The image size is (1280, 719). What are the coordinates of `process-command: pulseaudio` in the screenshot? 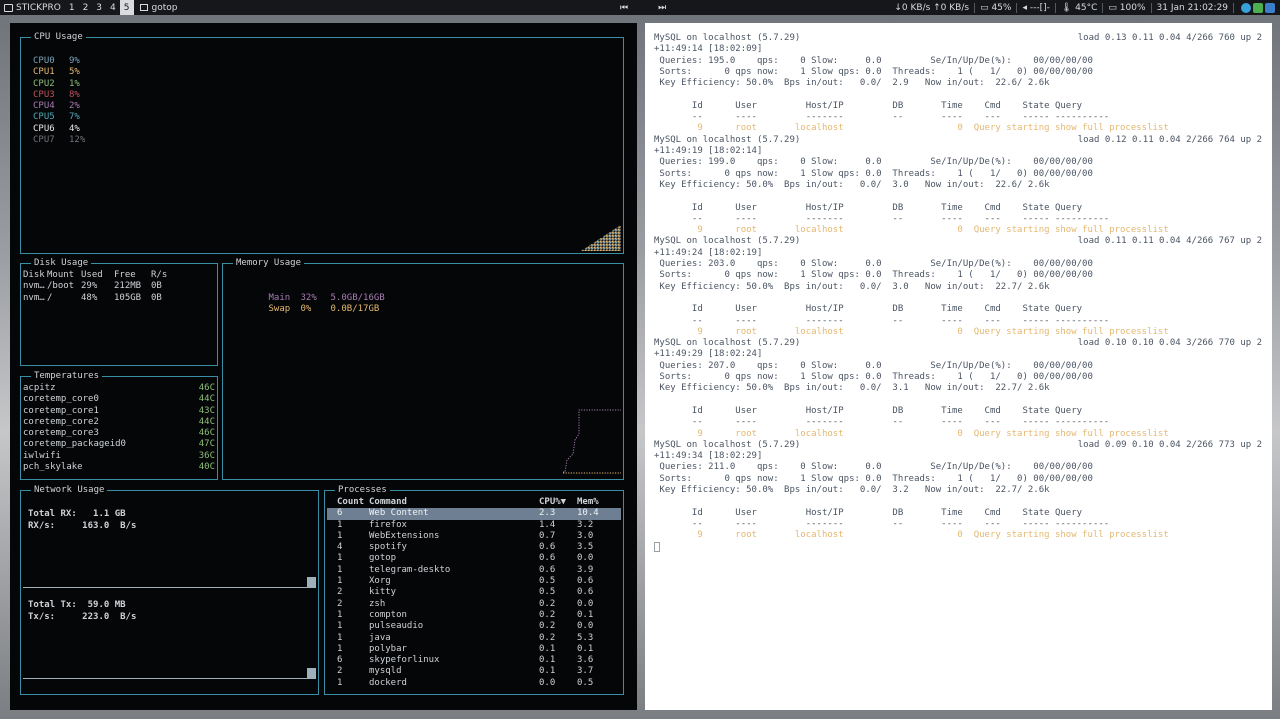 It's located at (396, 626).